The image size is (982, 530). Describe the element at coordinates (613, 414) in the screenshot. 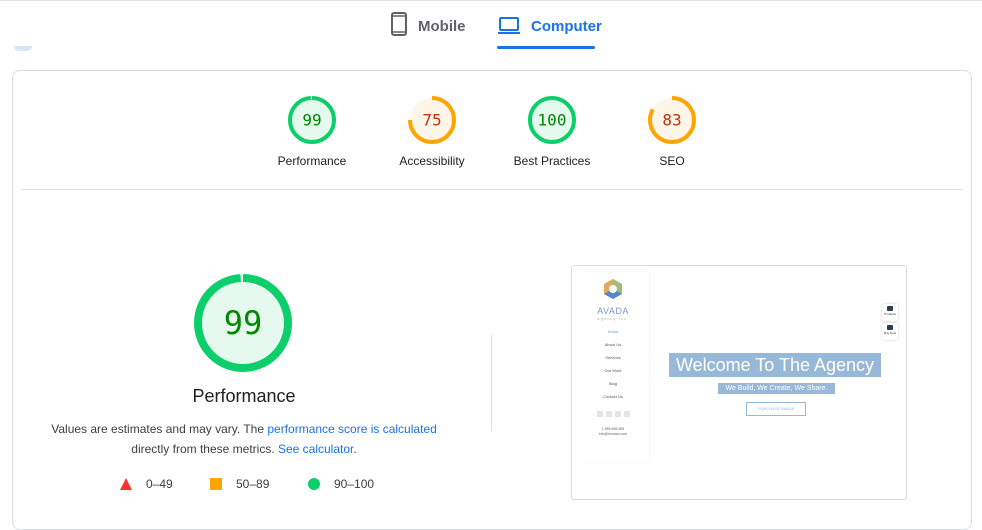

I see `screenshot-social-icons` at that location.